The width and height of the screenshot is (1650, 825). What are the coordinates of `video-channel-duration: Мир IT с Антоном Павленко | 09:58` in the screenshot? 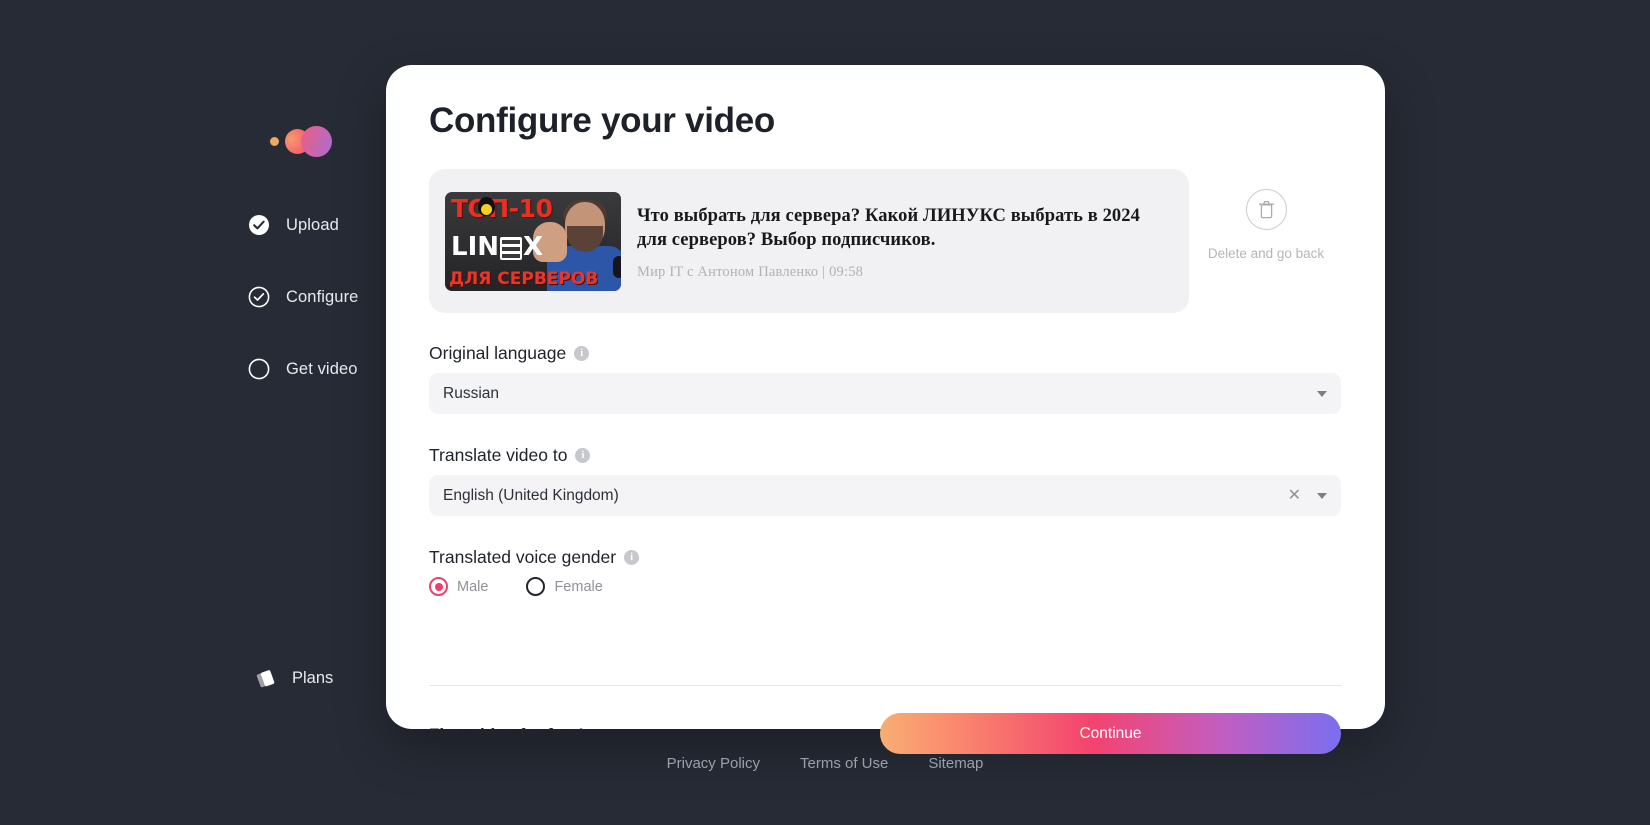 It's located at (750, 271).